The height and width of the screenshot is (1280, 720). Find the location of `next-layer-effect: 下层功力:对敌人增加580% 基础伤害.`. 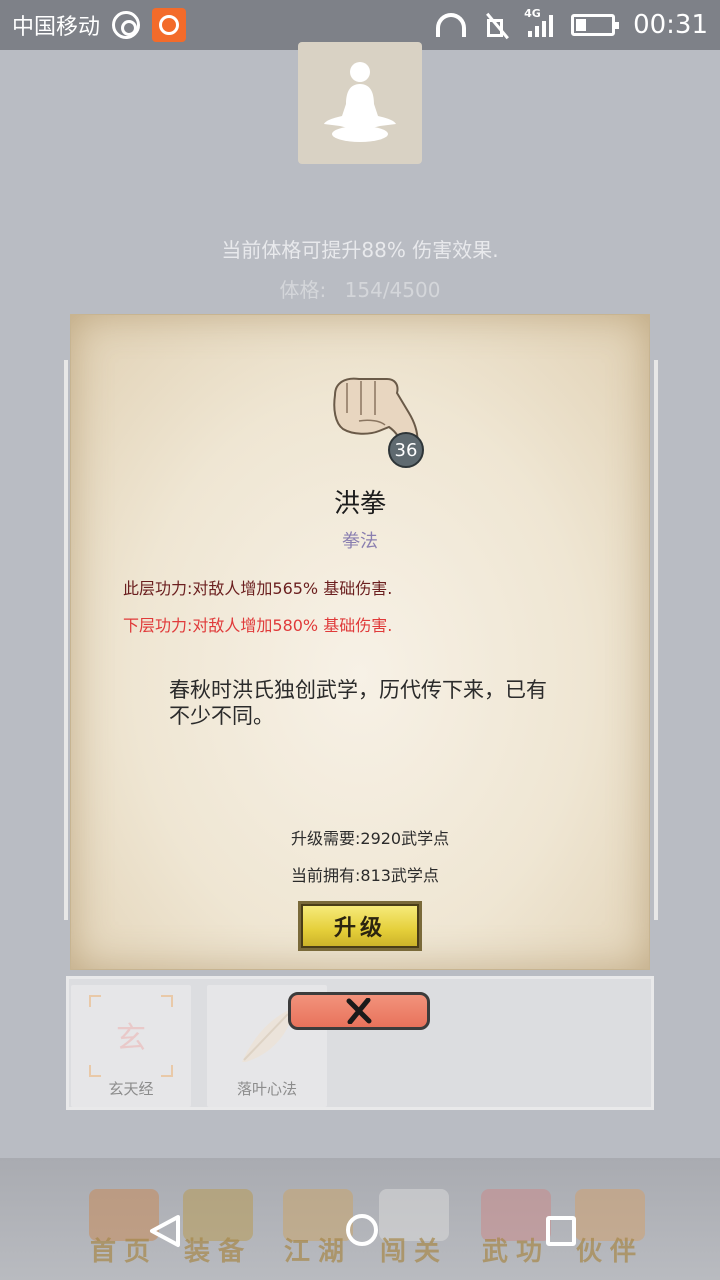

next-layer-effect: 下层功力:对敌人增加580% 基础伤害. is located at coordinates (258, 625).